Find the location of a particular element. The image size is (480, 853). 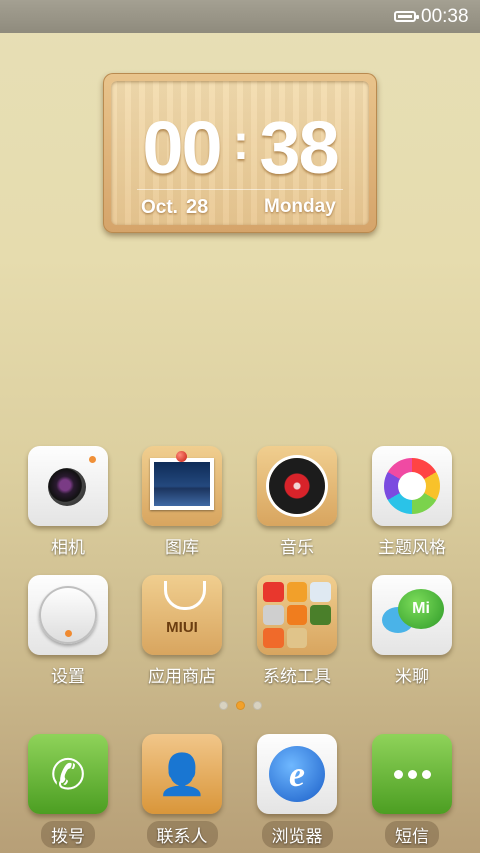

app-gallery: 图库 is located at coordinates (182, 502).